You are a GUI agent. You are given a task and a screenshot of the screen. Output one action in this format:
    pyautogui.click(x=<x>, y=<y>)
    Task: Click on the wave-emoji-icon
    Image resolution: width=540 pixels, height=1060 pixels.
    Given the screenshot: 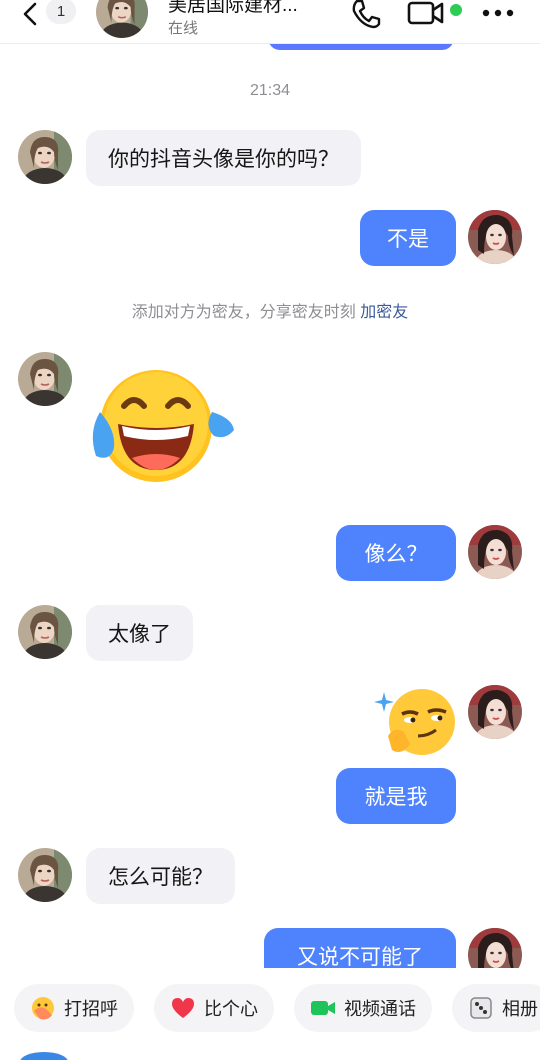 What is the action you would take?
    pyautogui.click(x=43, y=1008)
    